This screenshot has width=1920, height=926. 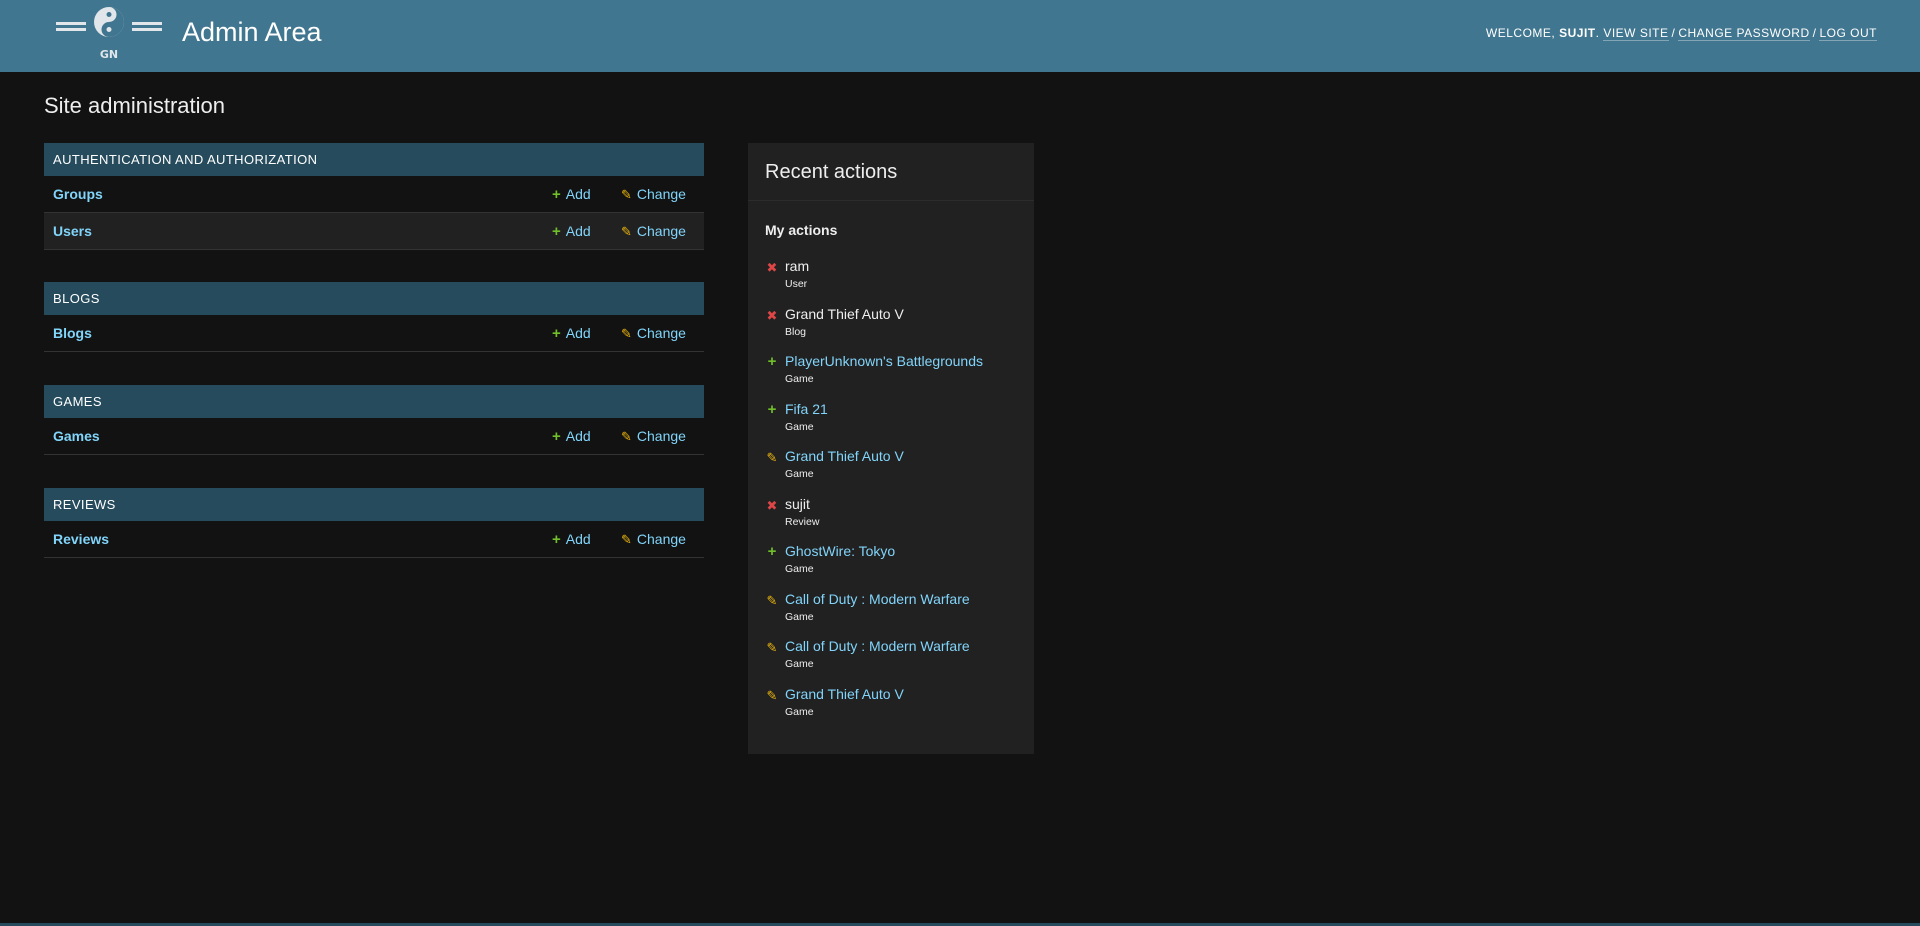 What do you see at coordinates (374, 401) in the screenshot?
I see `module-caption: Games` at bounding box center [374, 401].